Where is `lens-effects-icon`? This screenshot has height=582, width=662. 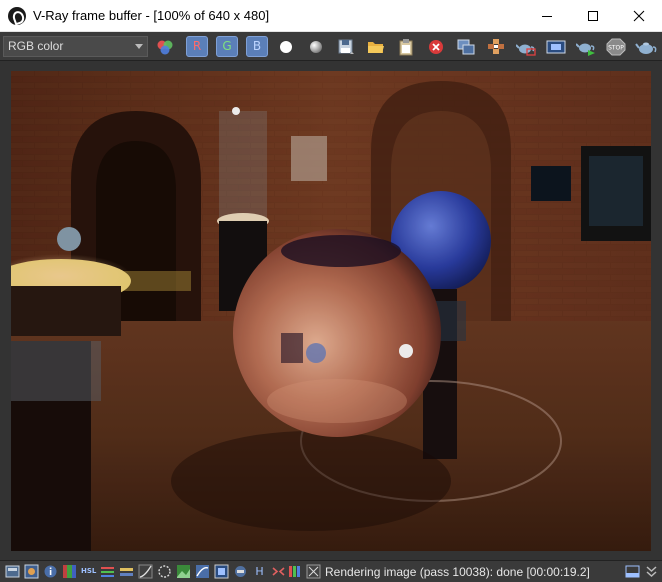
lens-effects-icon is located at coordinates (164, 571).